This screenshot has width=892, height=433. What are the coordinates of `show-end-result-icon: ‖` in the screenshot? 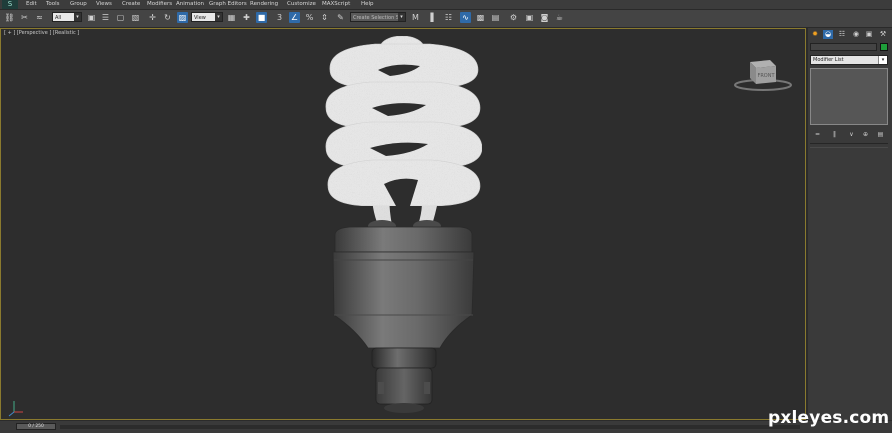 It's located at (834, 134).